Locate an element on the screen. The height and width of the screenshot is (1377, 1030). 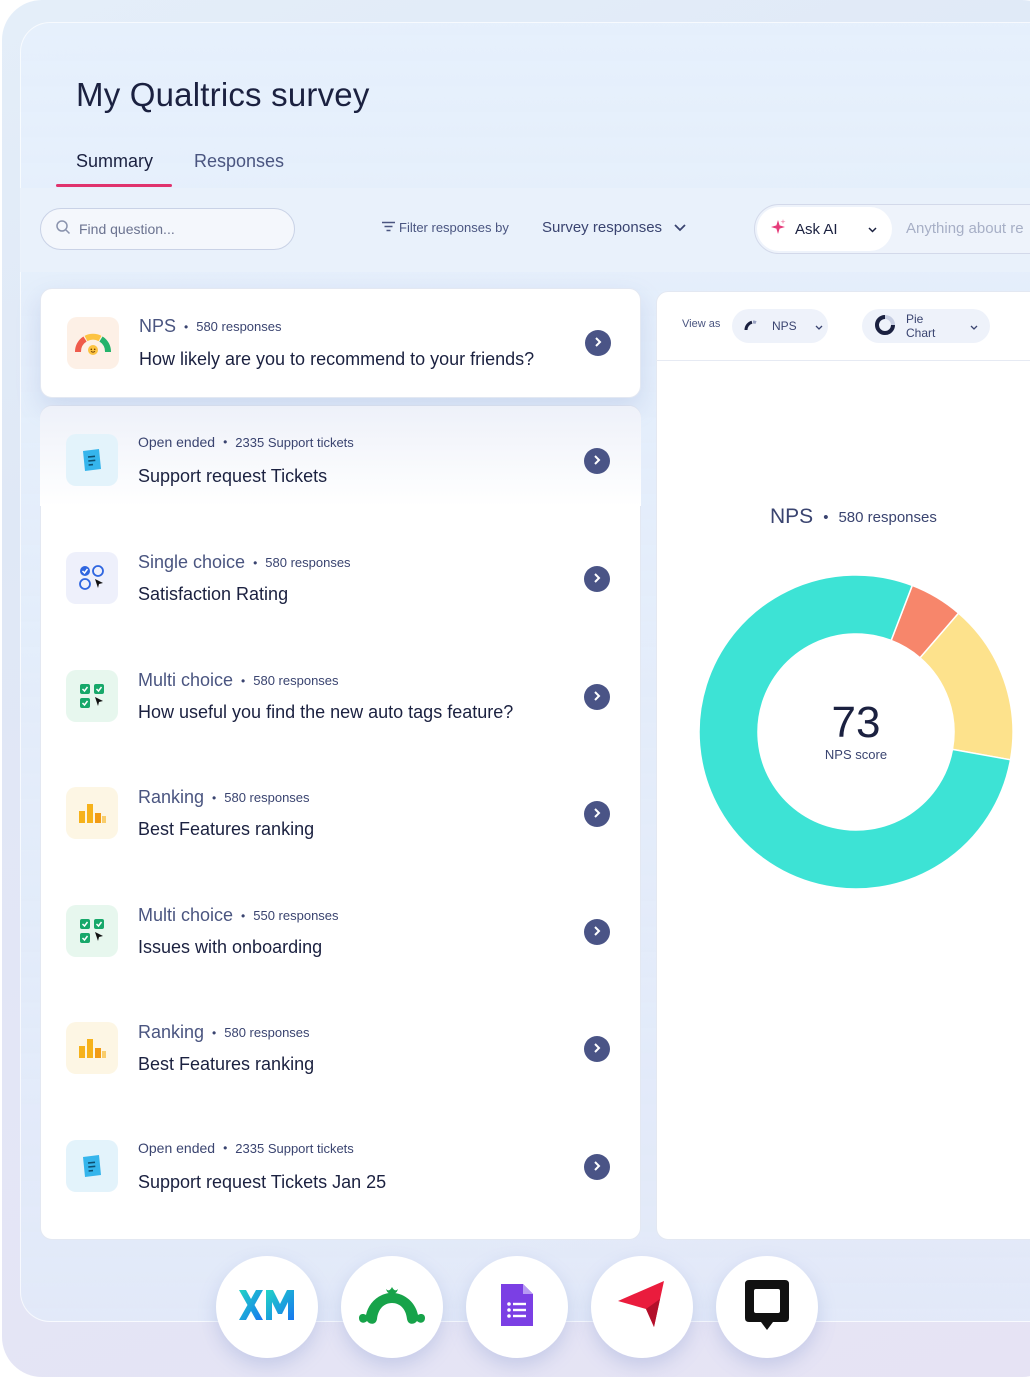
question-text: Support request Tickets is located at coordinates (233, 476).